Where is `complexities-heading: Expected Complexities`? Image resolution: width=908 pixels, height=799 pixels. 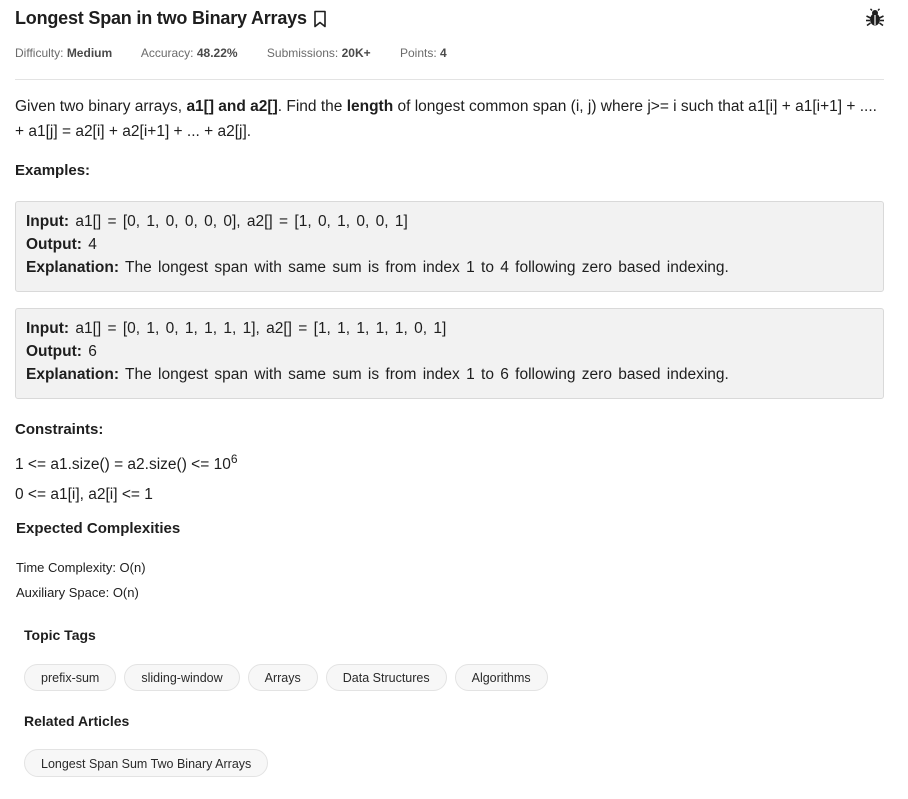 complexities-heading: Expected Complexities is located at coordinates (98, 528).